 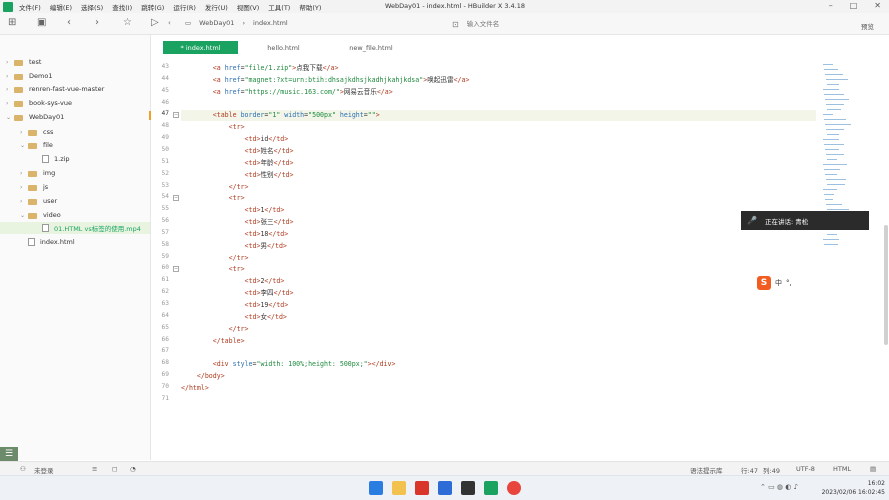 What do you see at coordinates (12, 22) in the screenshot?
I see `new-file-icon: ⊞` at bounding box center [12, 22].